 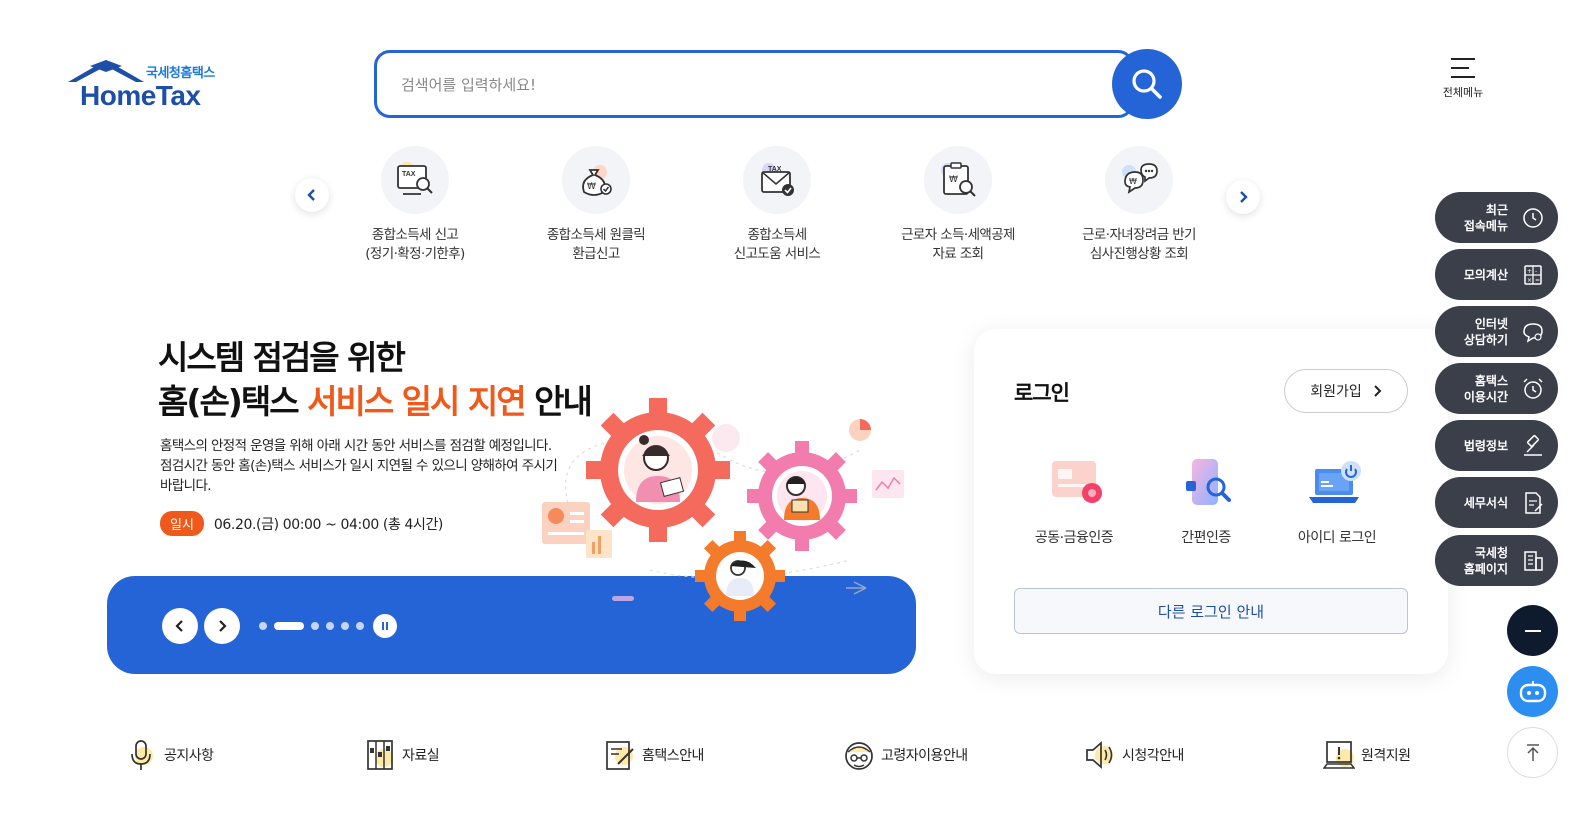 What do you see at coordinates (1139, 254) in the screenshot?
I see `quick-service-line2: 심사진행상황 조회` at bounding box center [1139, 254].